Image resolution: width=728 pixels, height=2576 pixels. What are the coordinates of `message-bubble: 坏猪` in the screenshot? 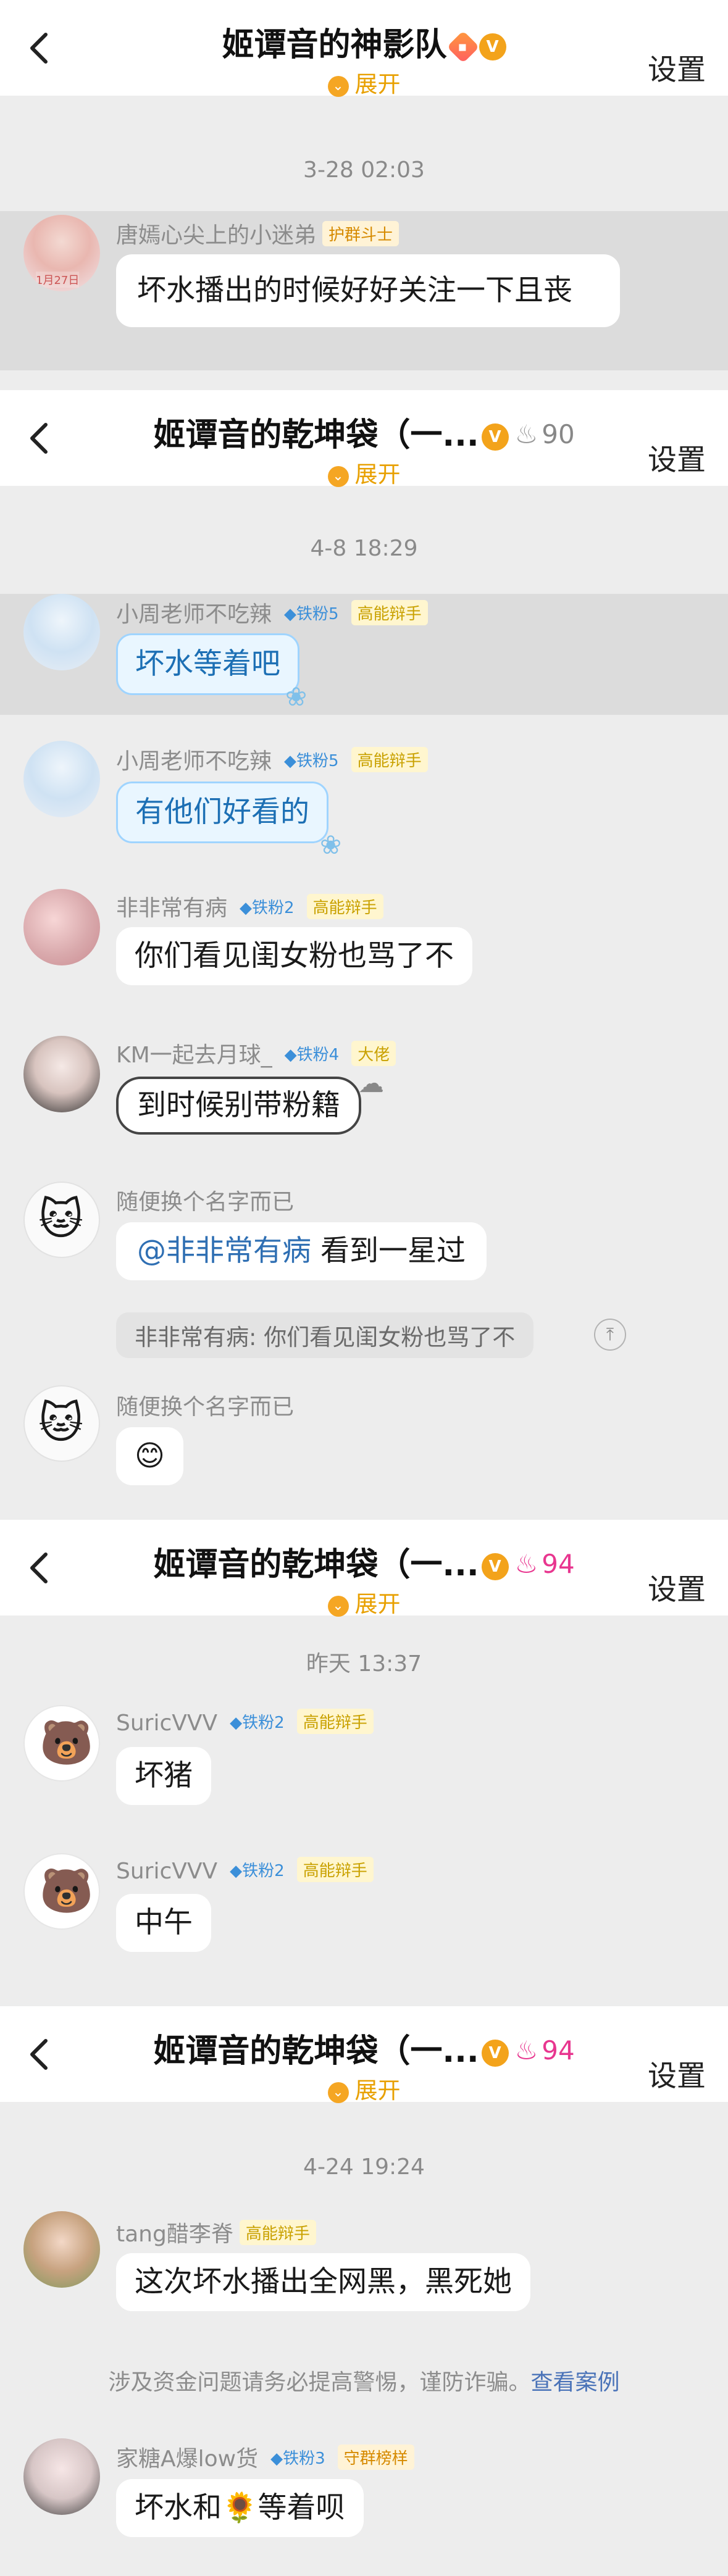 It's located at (163, 1776).